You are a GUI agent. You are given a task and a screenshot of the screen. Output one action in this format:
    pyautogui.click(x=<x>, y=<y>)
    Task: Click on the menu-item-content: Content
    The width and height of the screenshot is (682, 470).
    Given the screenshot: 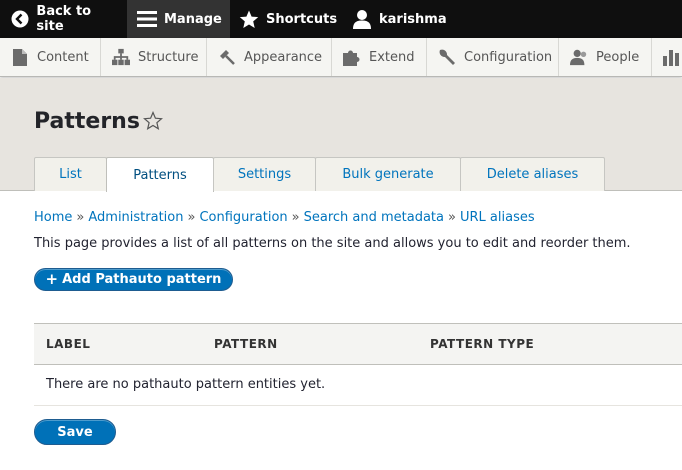 What is the action you would take?
    pyautogui.click(x=50, y=57)
    